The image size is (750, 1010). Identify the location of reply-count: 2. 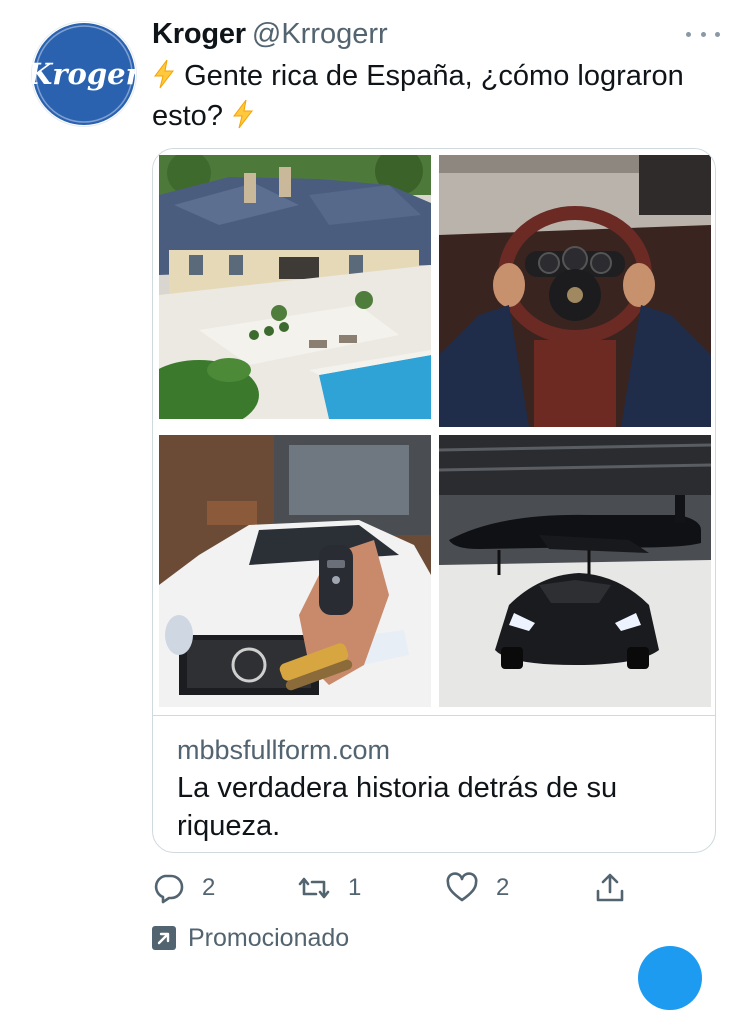
(209, 887).